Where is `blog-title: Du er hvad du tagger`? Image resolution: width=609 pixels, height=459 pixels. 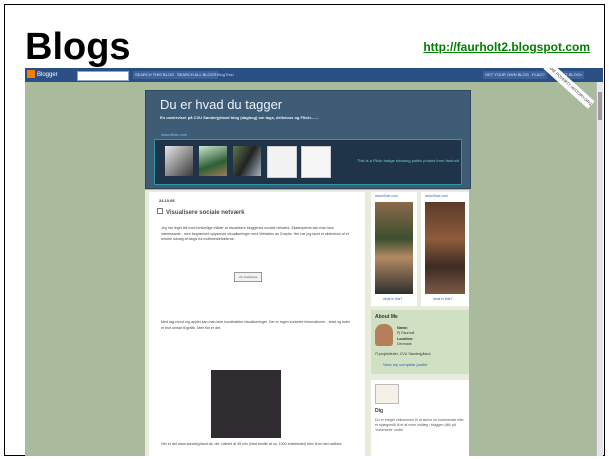 blog-title: Du er hvad du tagger is located at coordinates (221, 104).